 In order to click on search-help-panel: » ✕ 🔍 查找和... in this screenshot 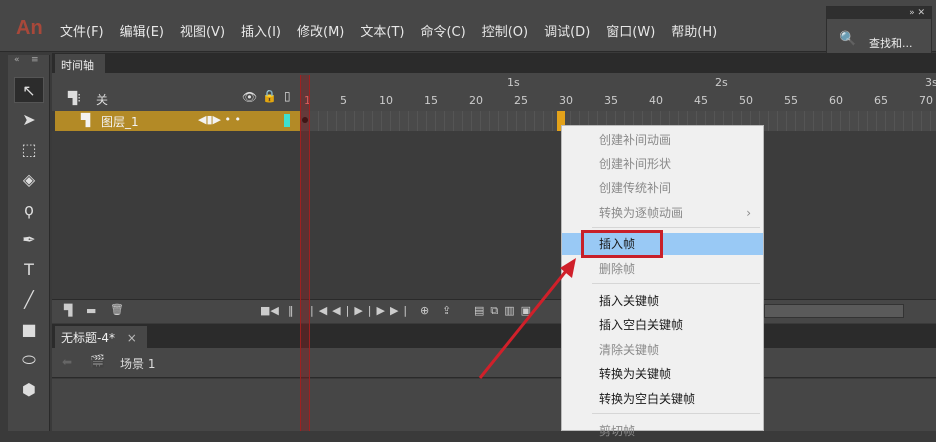, I will do `click(879, 33)`.